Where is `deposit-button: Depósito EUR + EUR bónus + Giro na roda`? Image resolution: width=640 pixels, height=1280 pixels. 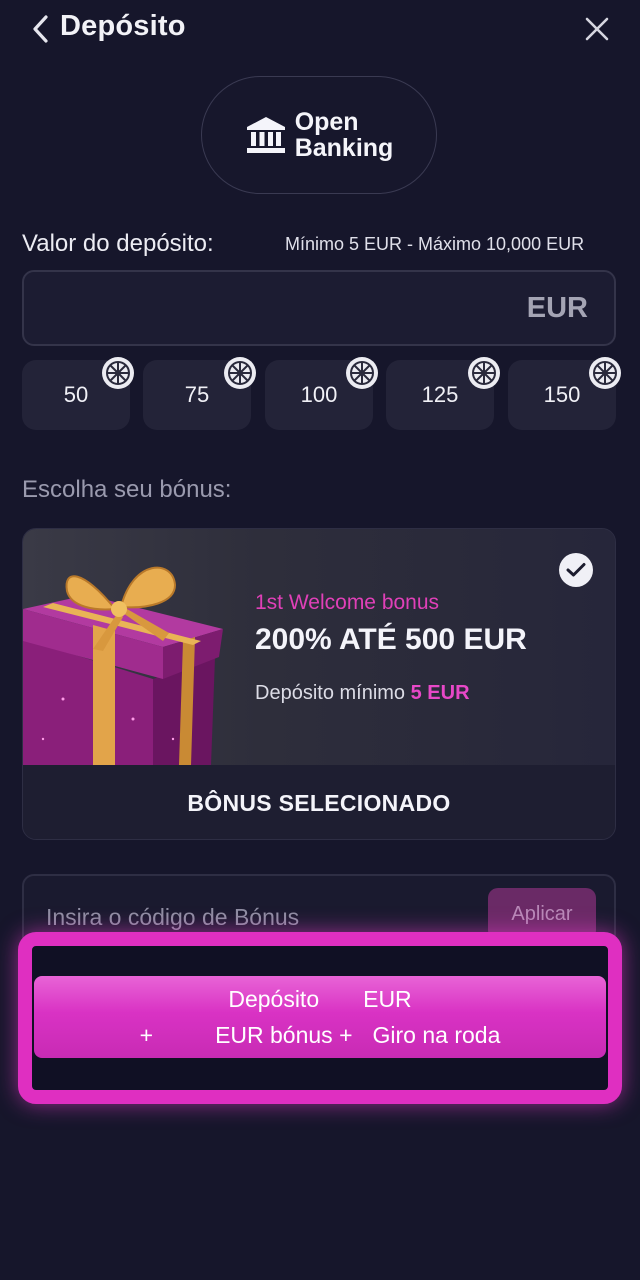
deposit-button: Depósito EUR + EUR bónus + Giro na roda is located at coordinates (320, 1017).